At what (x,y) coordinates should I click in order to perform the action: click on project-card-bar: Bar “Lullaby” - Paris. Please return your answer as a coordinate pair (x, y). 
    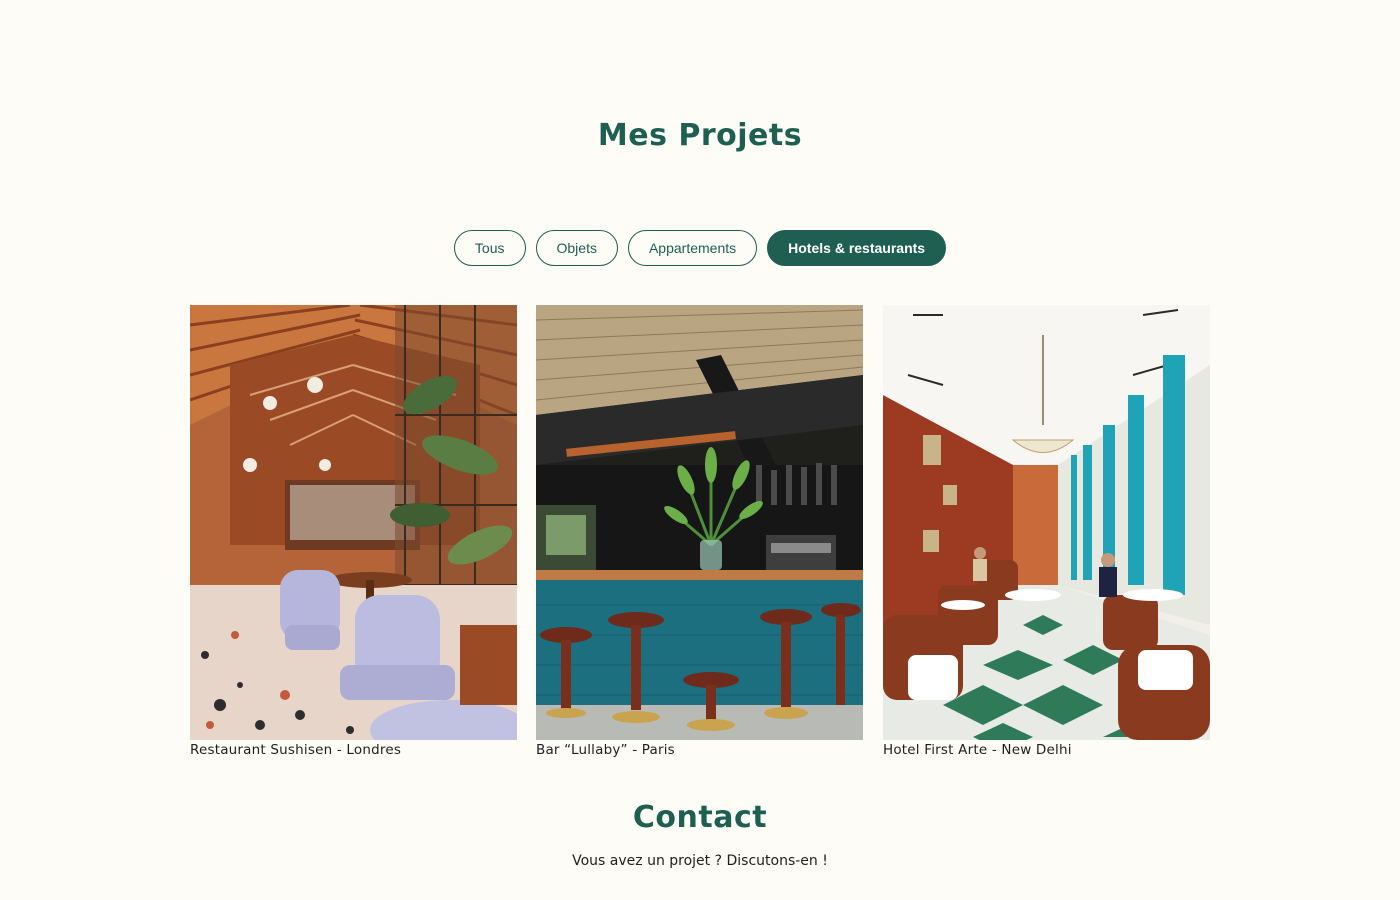
    Looking at the image, I should click on (699, 531).